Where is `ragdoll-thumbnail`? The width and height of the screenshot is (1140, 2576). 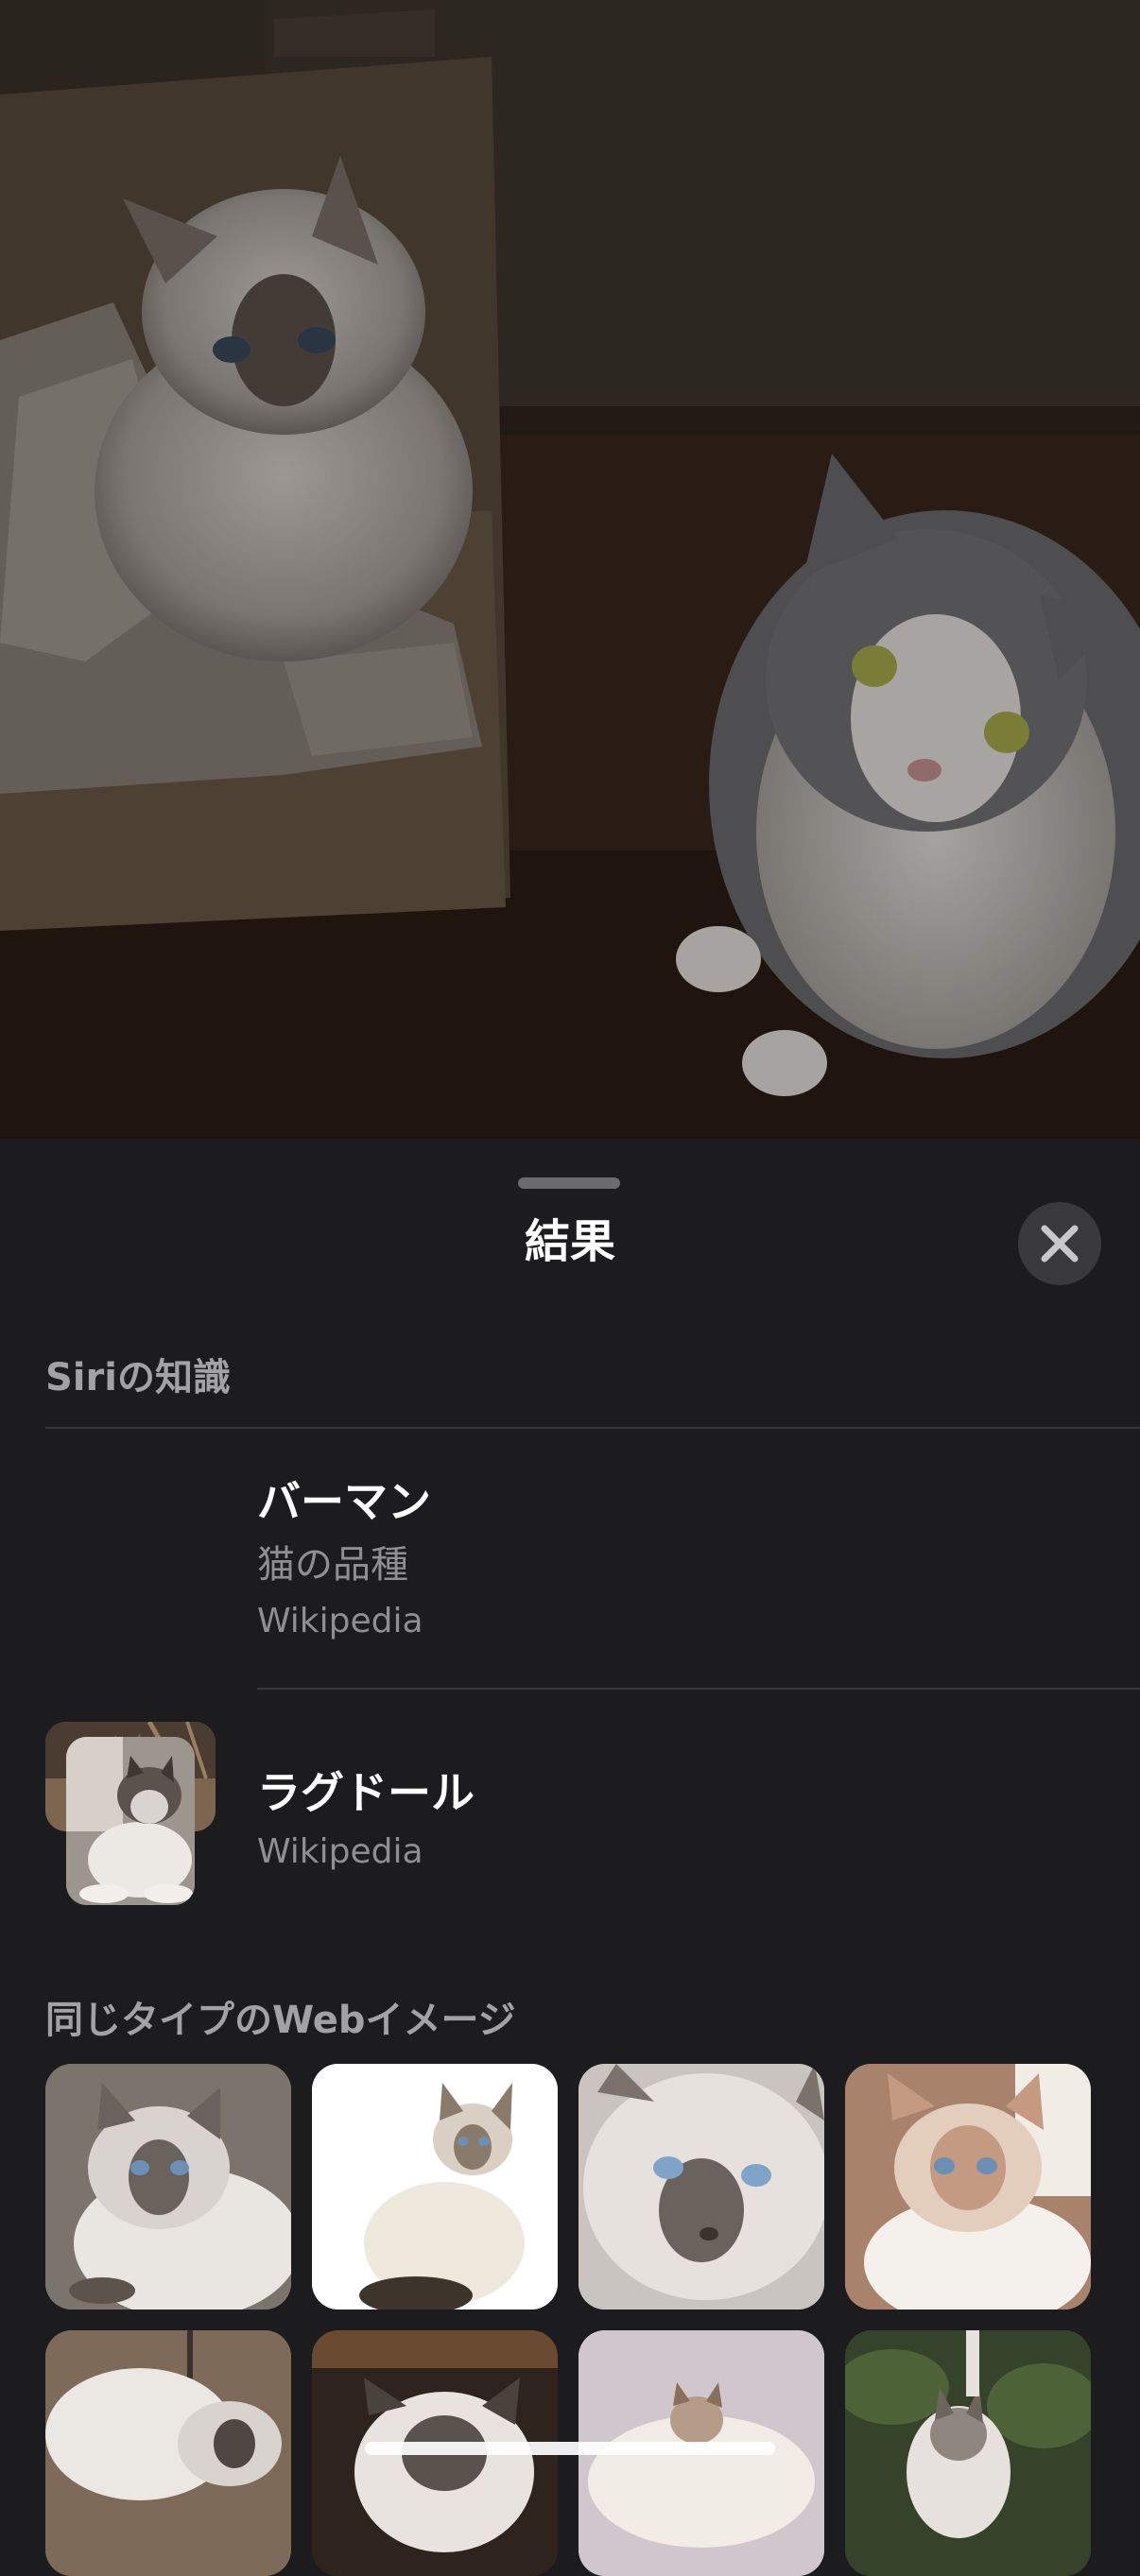 ragdoll-thumbnail is located at coordinates (130, 1821).